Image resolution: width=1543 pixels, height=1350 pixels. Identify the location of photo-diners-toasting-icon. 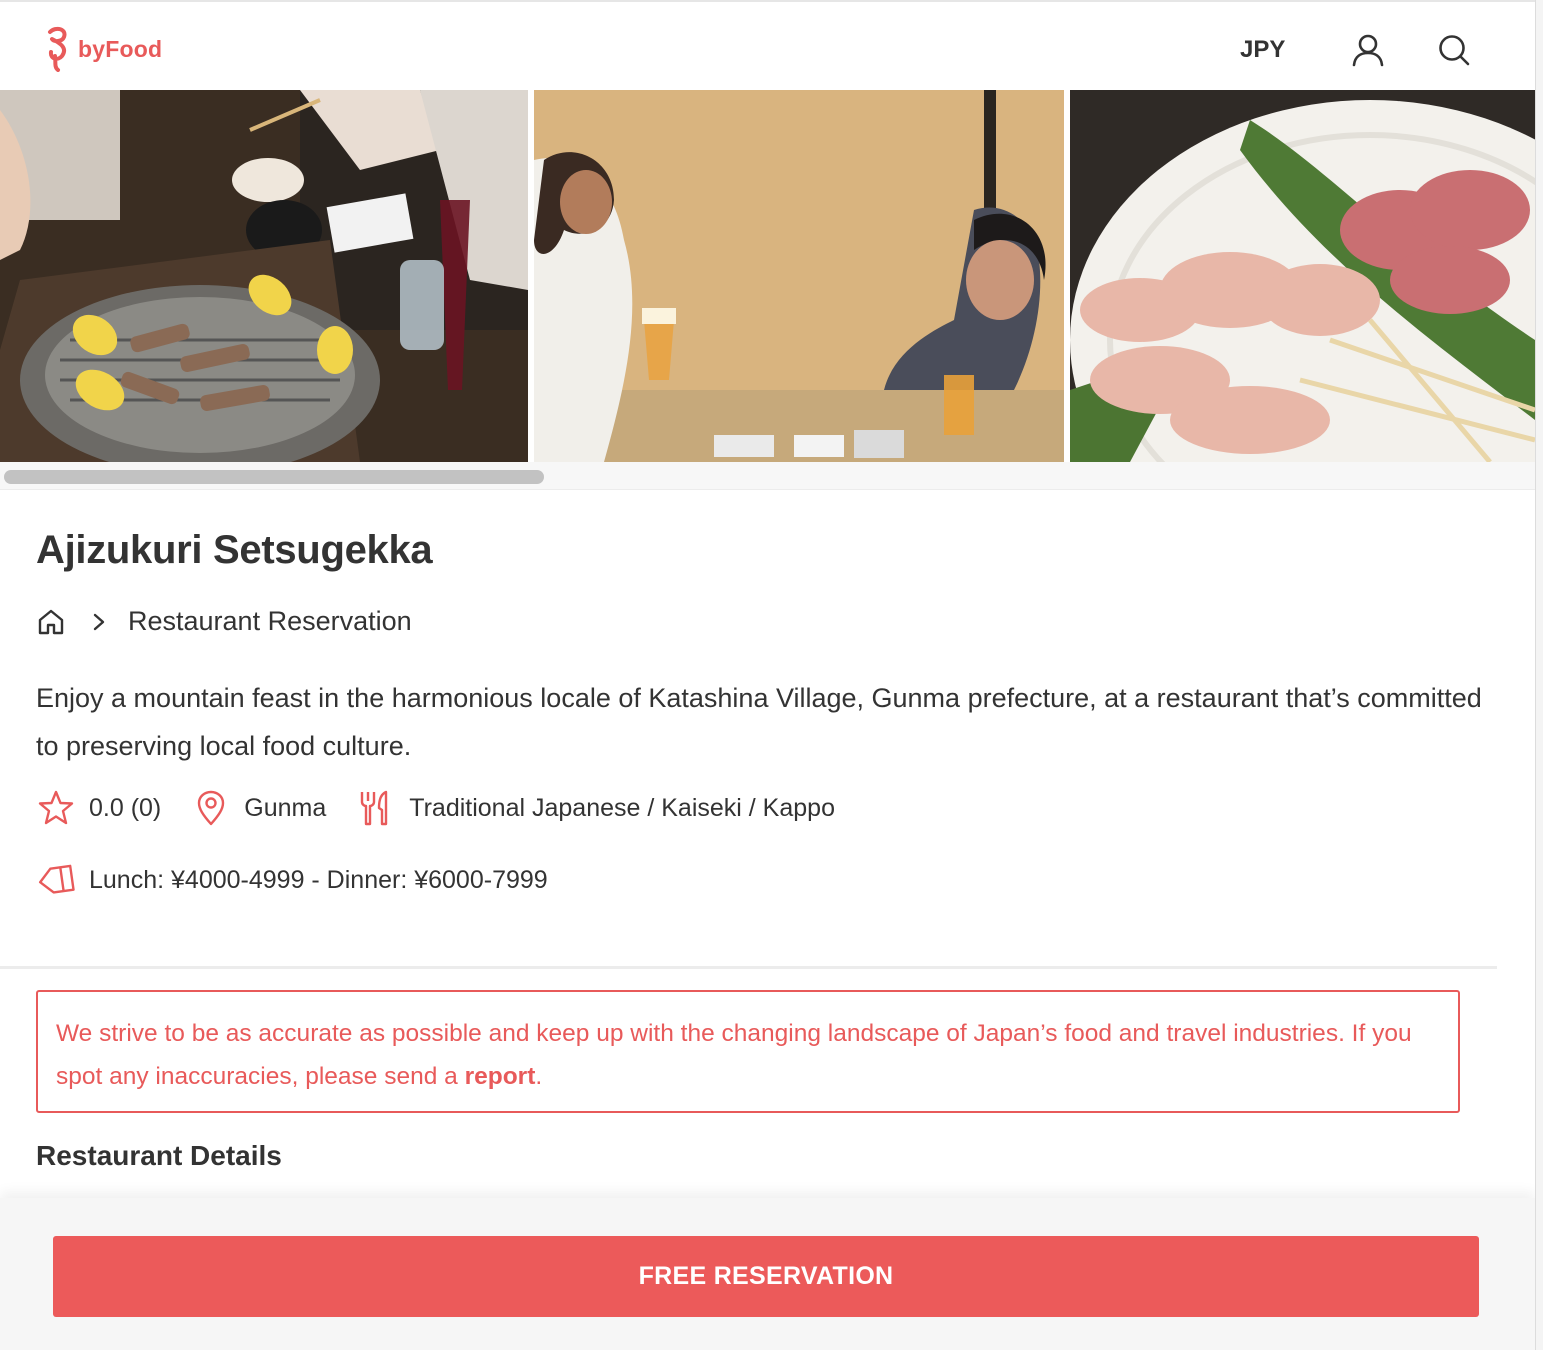
(799, 276).